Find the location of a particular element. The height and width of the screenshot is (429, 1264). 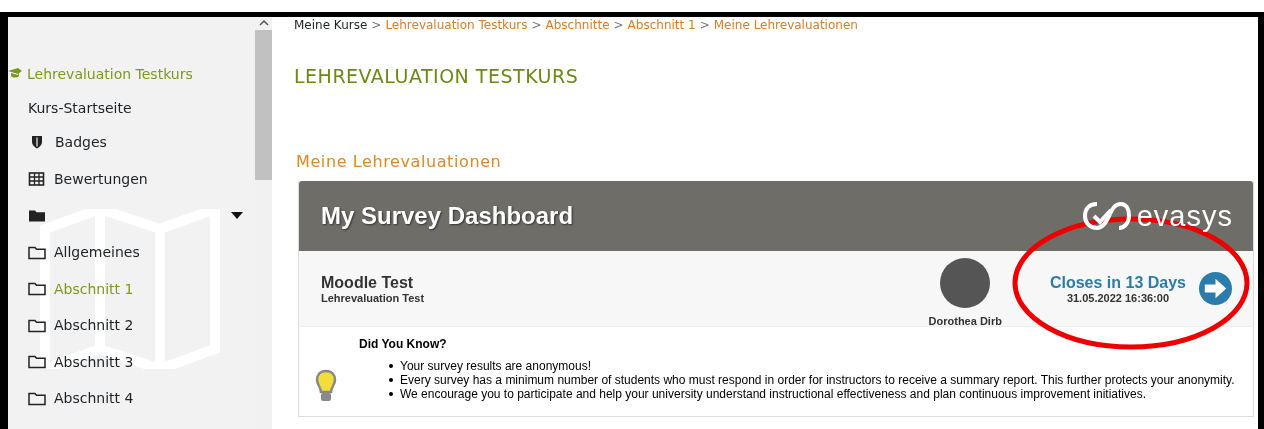

tip-text: We encourage you to participate and help your university understand instructional effectiveness and plan continuous improvement initiatives. is located at coordinates (773, 394).